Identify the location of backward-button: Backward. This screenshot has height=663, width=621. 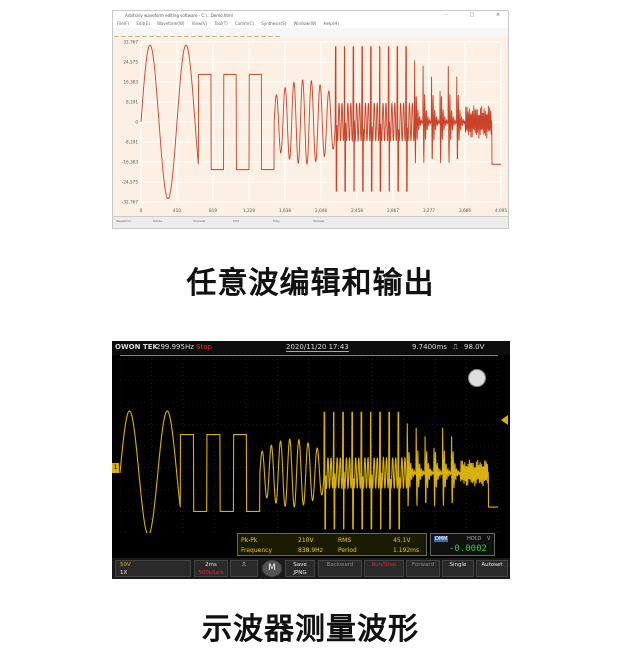
(340, 568).